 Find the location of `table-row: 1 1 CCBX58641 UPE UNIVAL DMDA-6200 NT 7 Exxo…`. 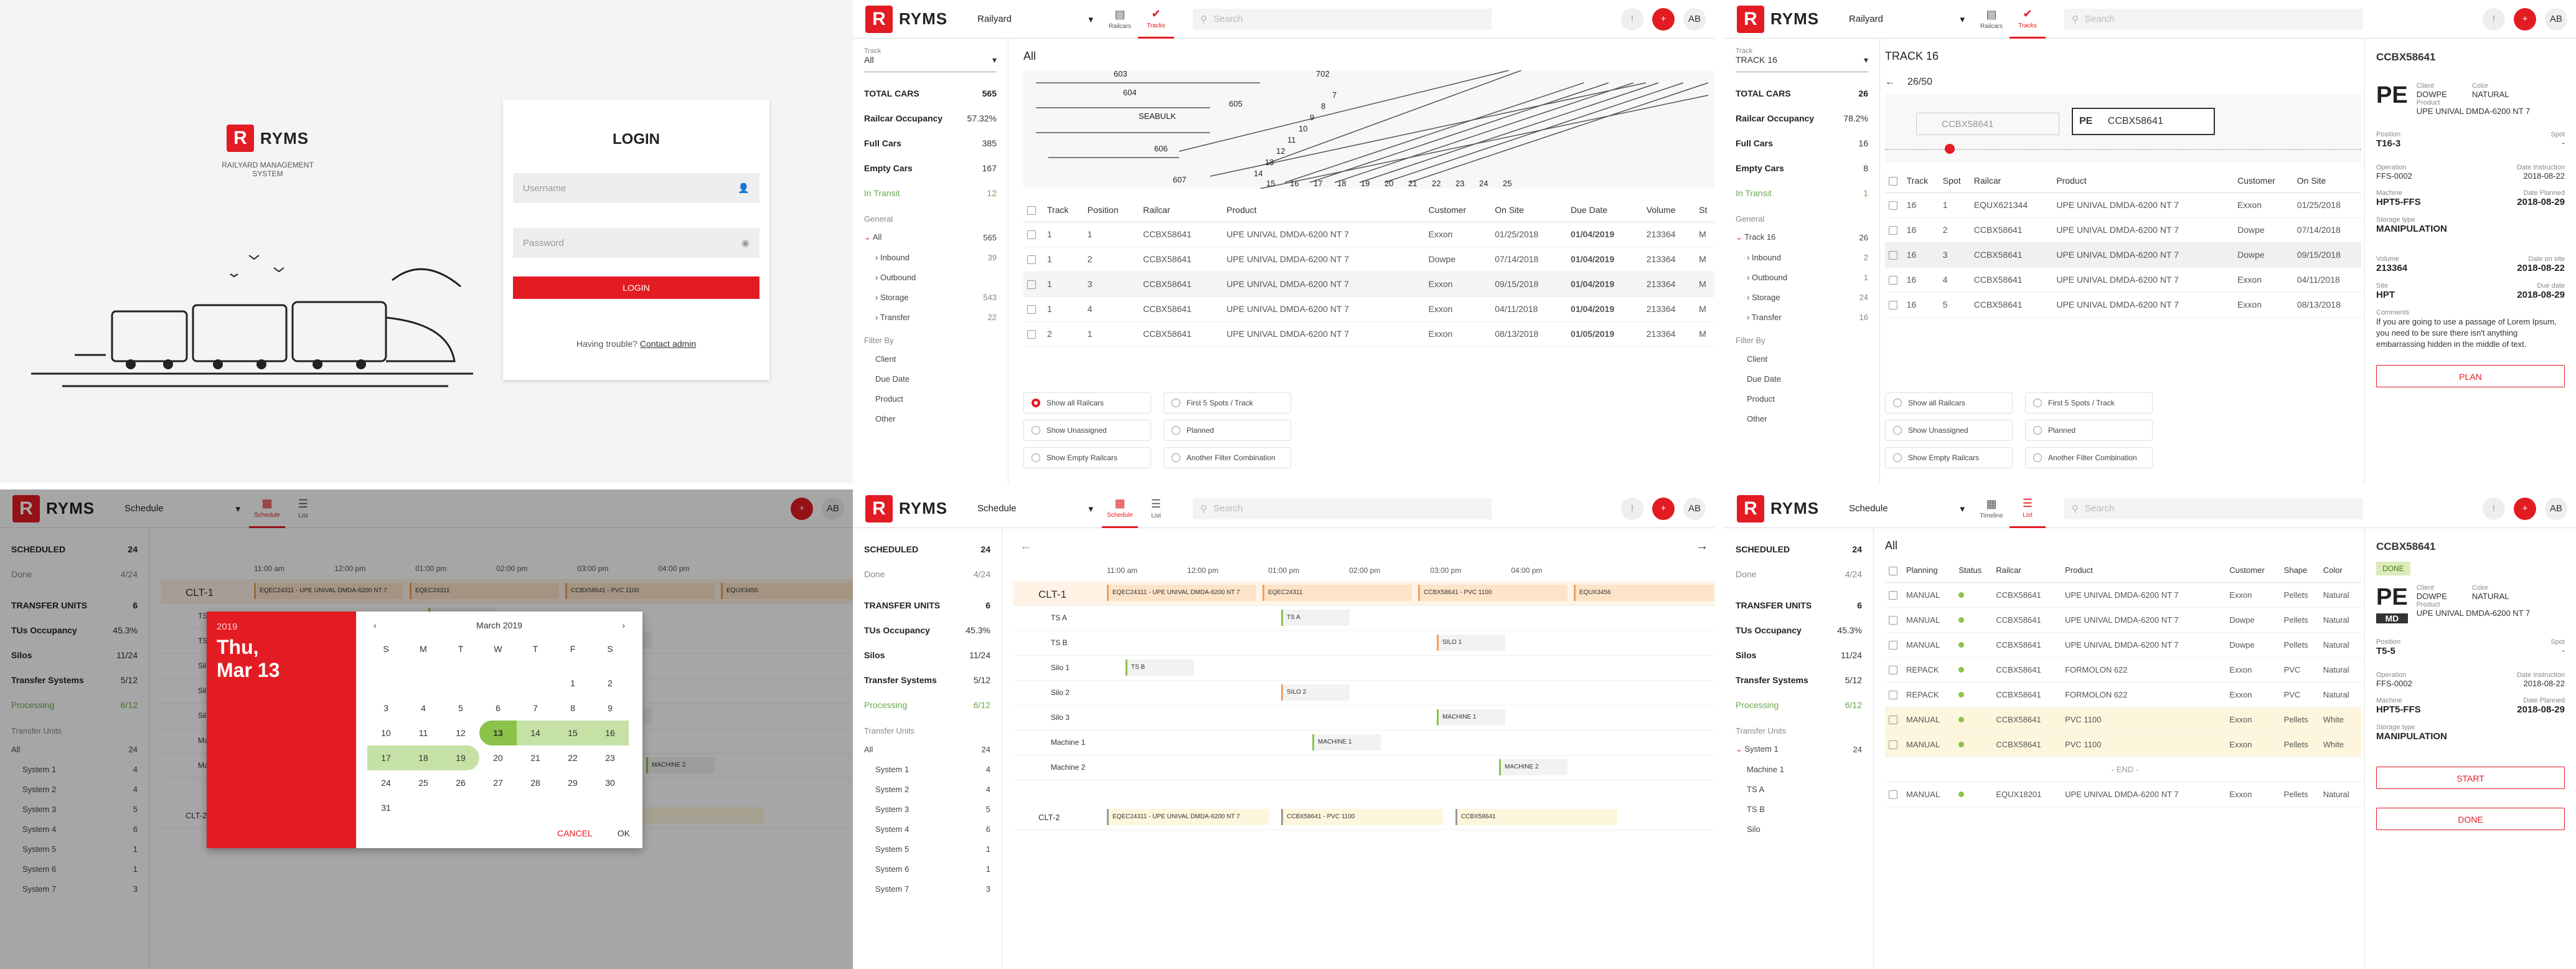

table-row: 1 1 CCBX58641 UPE UNIVAL DMDA-6200 NT 7 Exxo… is located at coordinates (1368, 234).